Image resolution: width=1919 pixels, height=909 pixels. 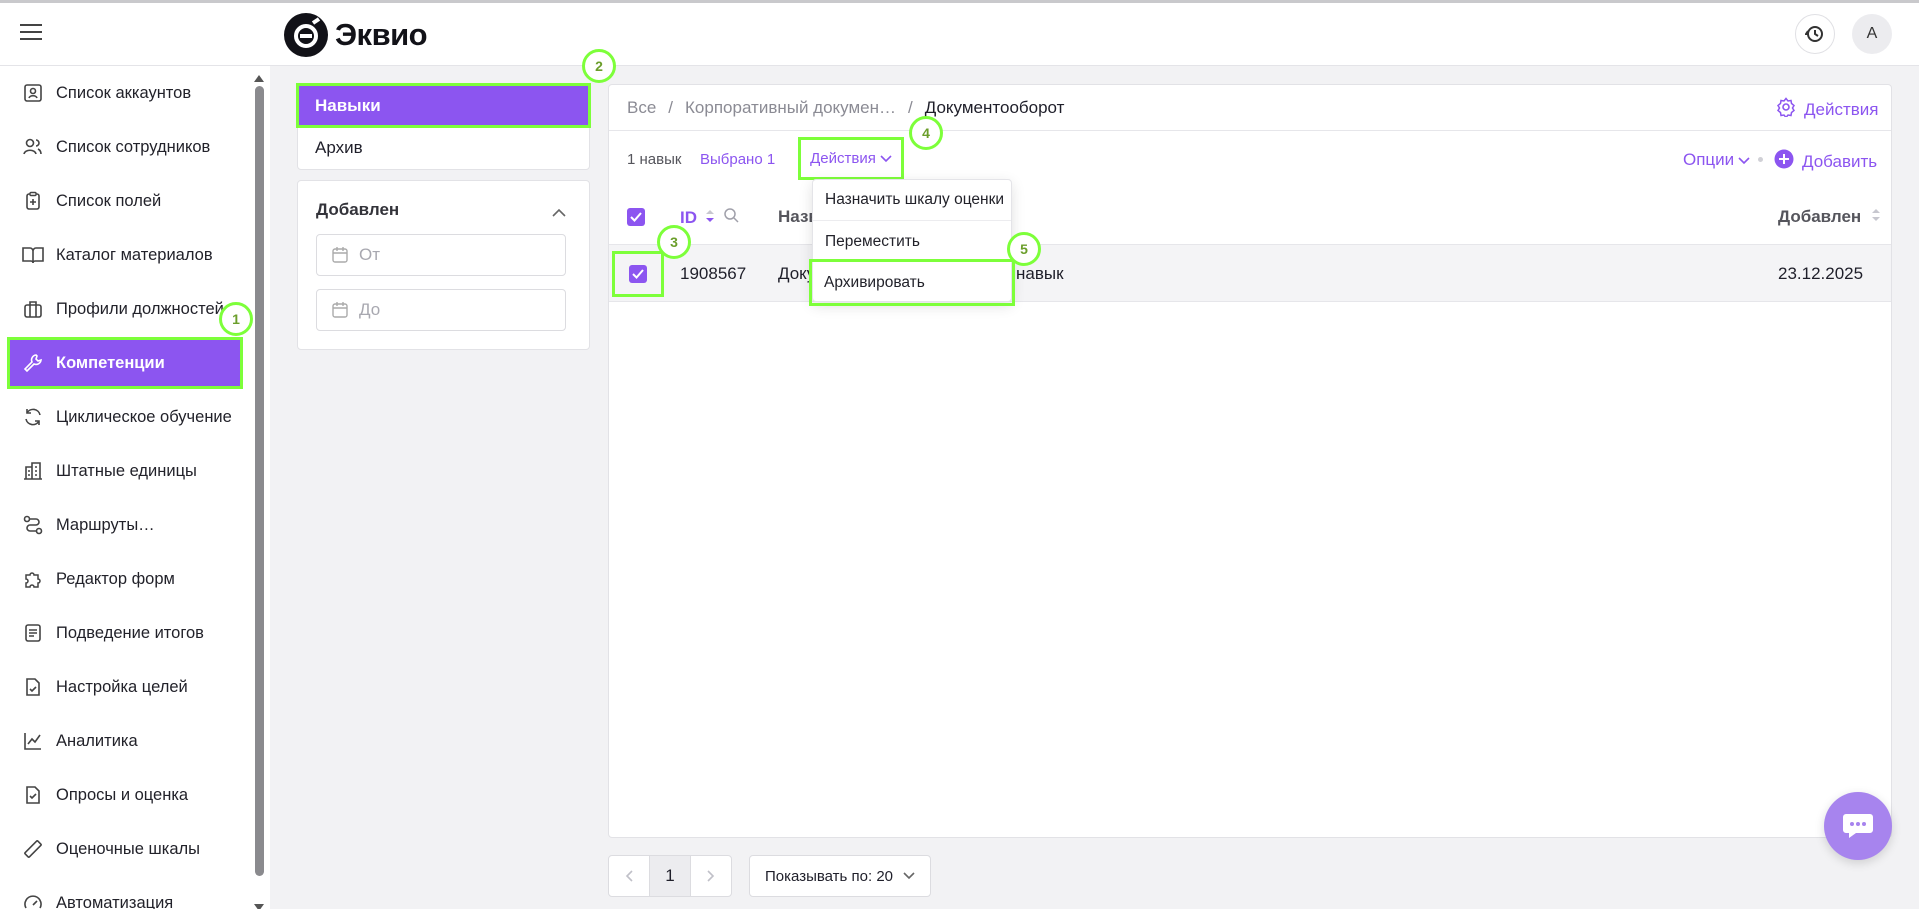 What do you see at coordinates (355, 35) in the screenshot?
I see `logo: Эквио` at bounding box center [355, 35].